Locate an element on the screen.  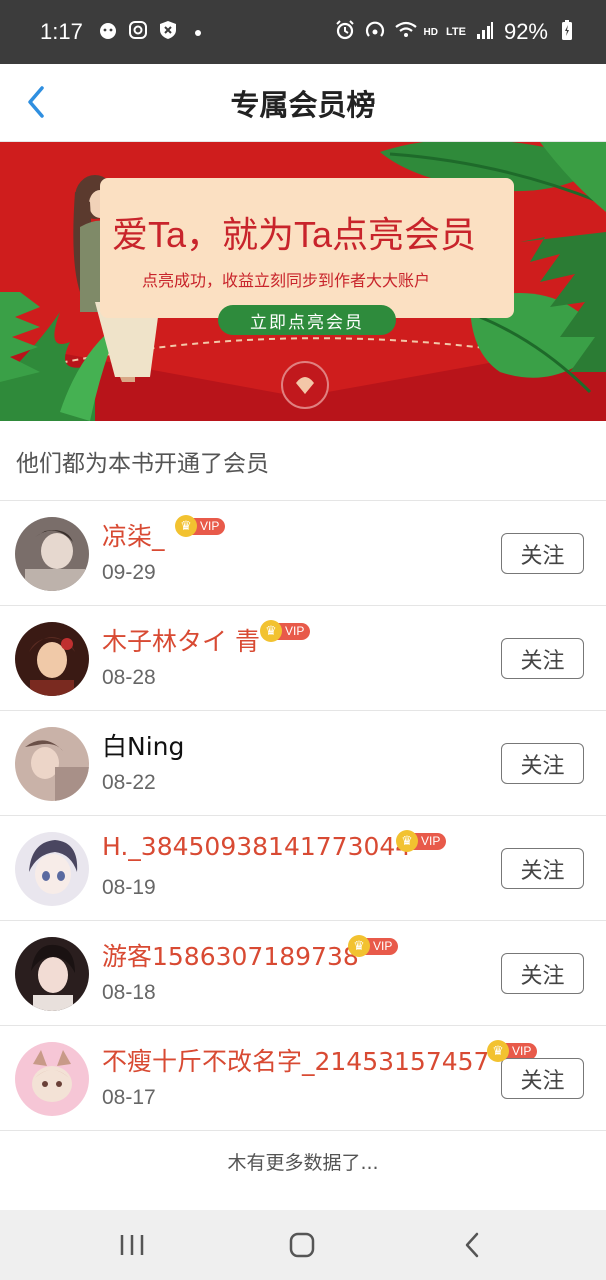
alarm-icon is located at coordinates (345, 32).